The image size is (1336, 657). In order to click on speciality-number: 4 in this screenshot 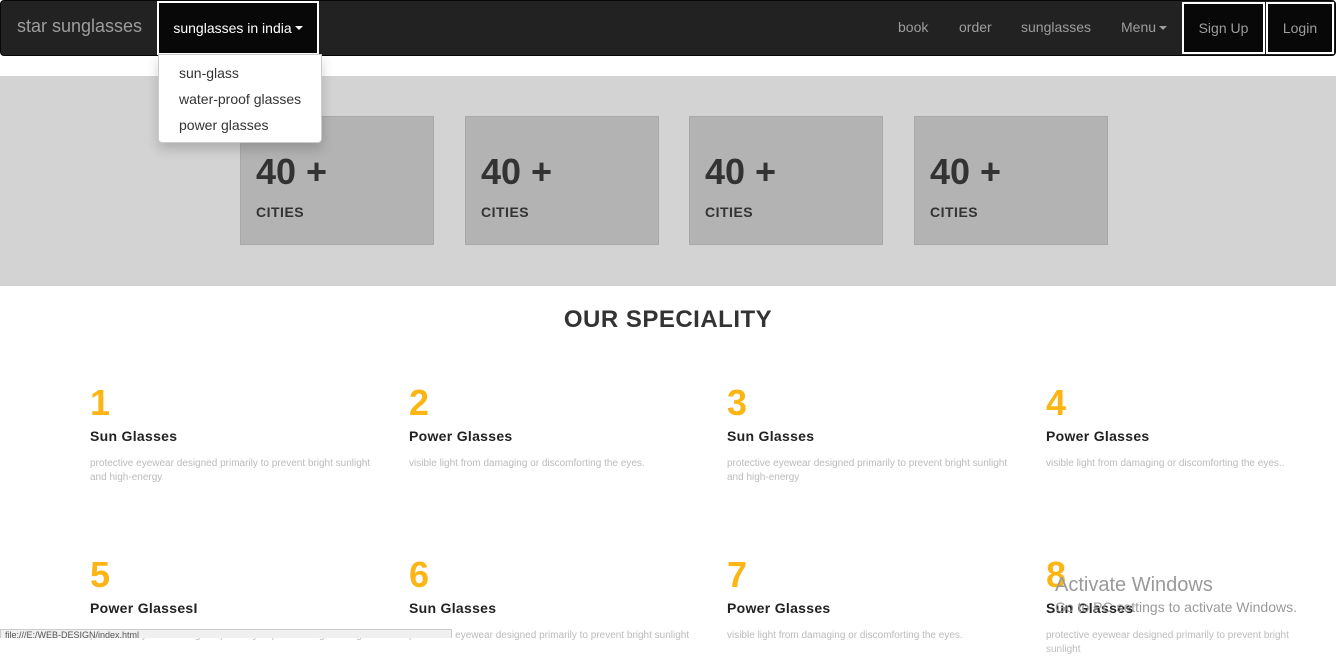, I will do `click(1056, 402)`.